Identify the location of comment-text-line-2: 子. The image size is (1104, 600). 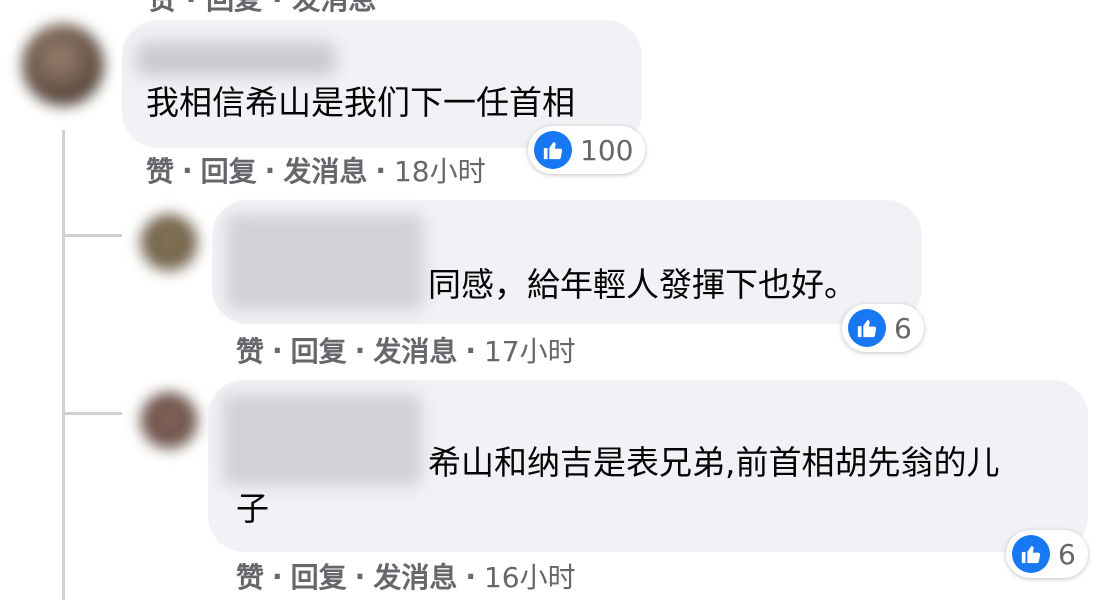
(252, 508).